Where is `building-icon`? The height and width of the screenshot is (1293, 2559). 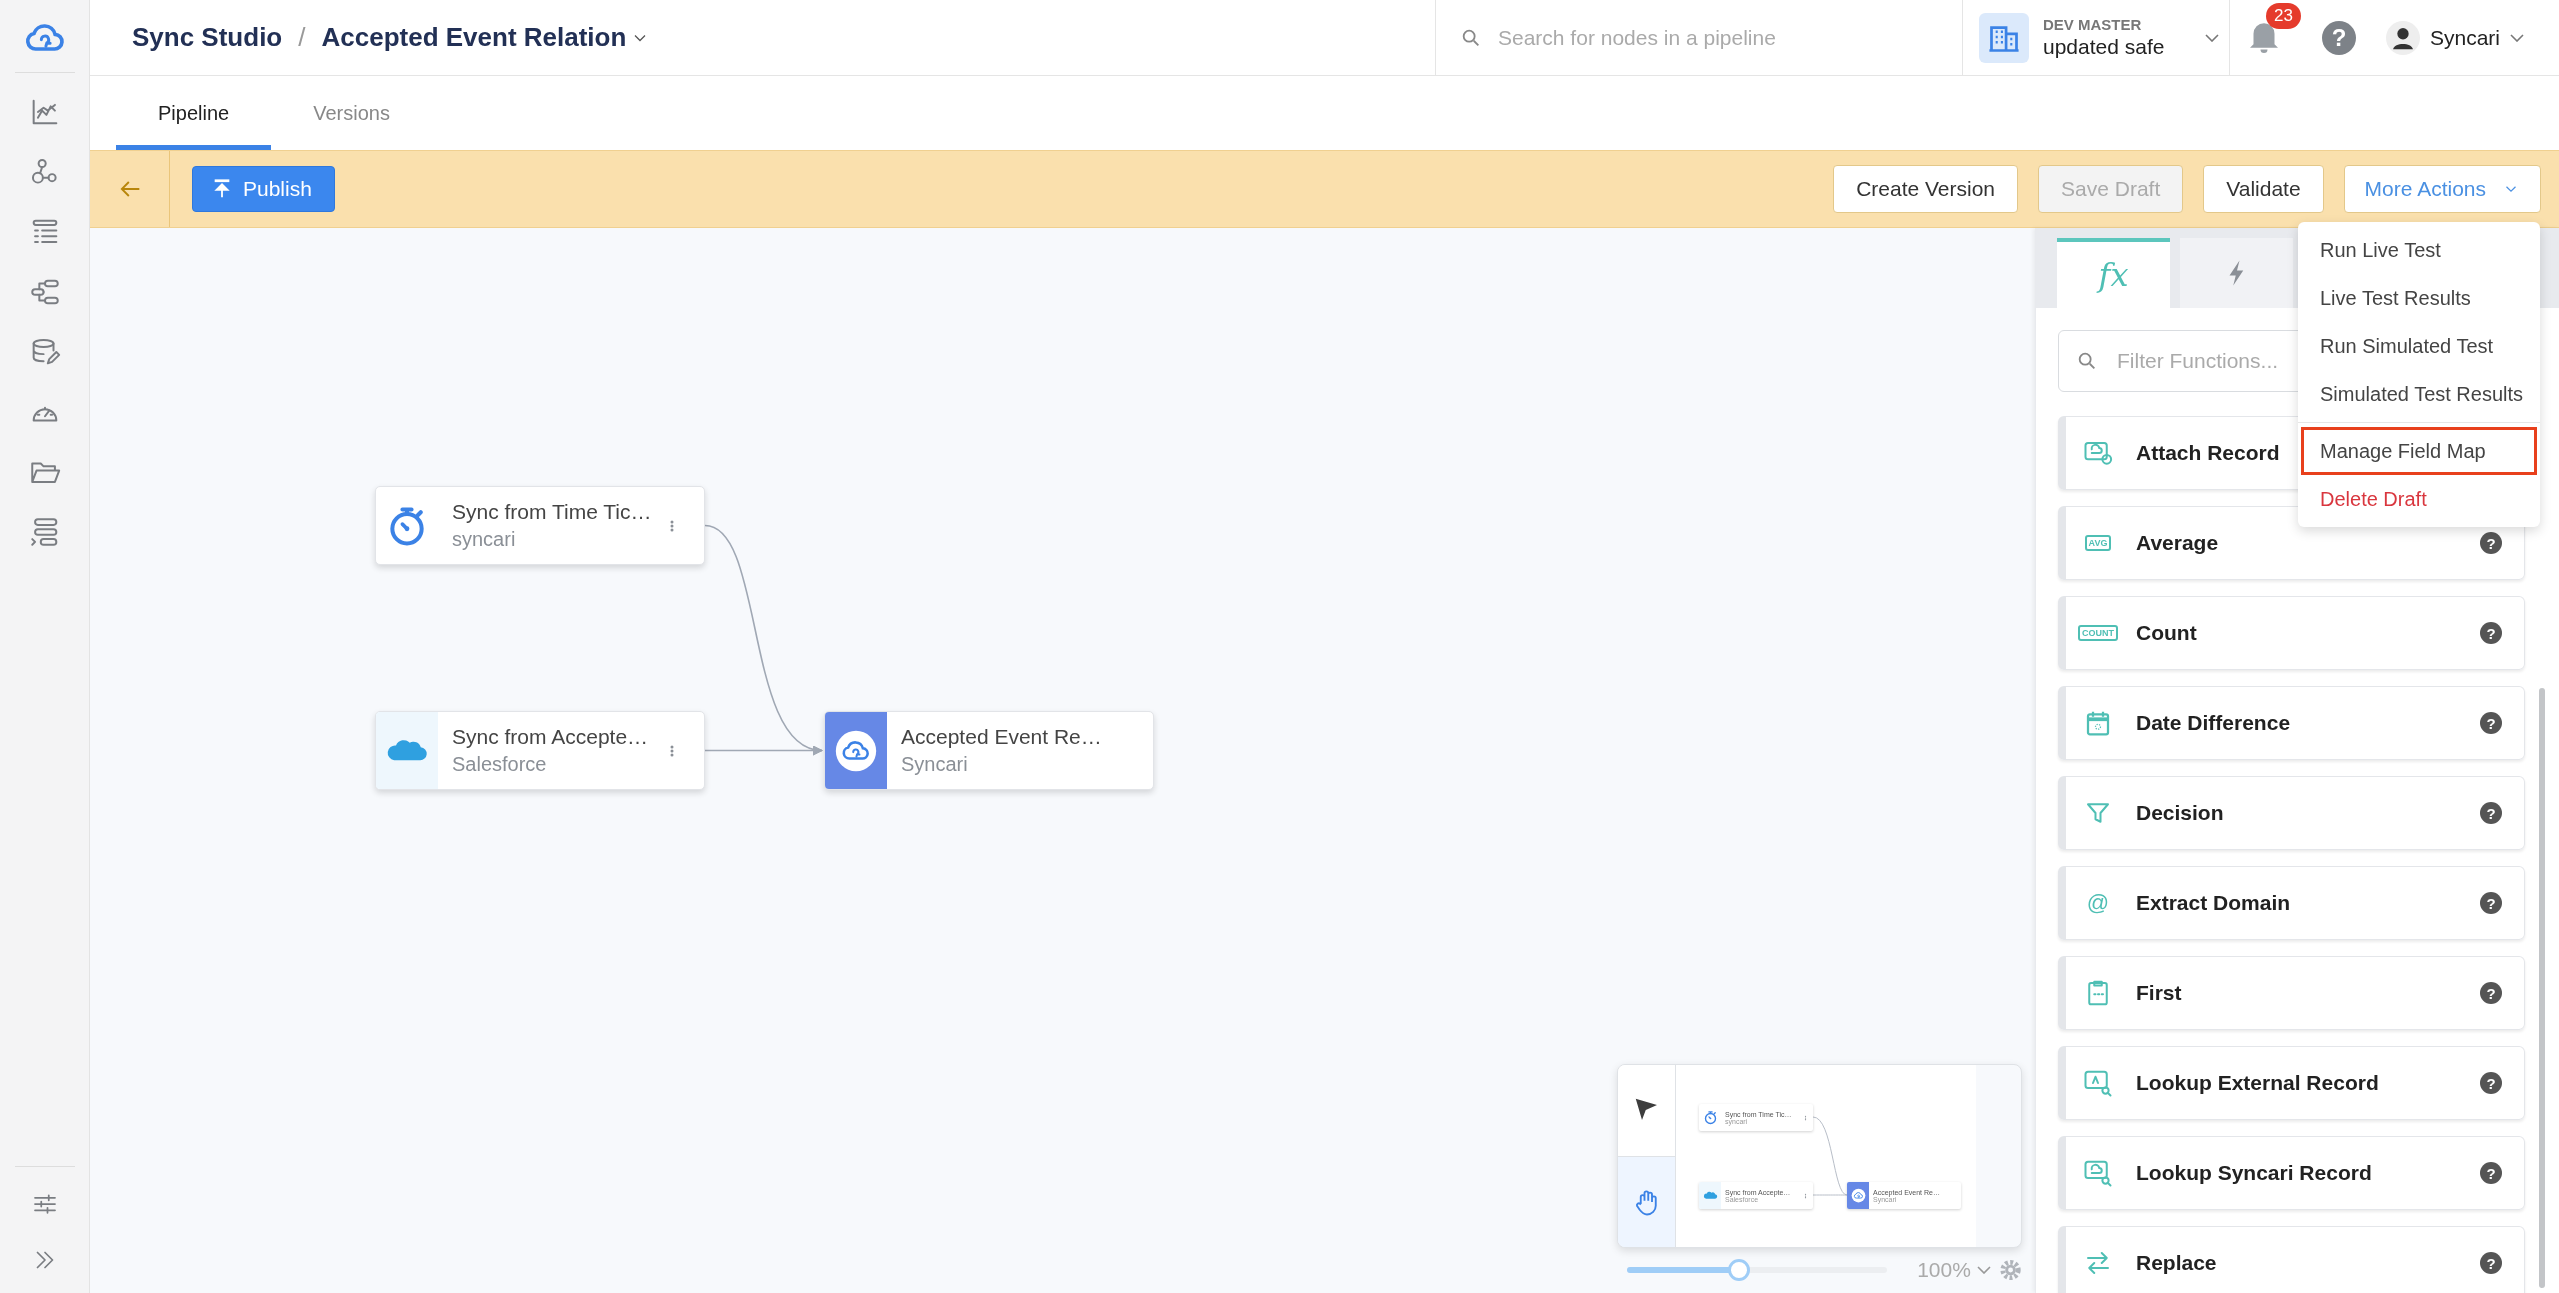
building-icon is located at coordinates (2004, 37).